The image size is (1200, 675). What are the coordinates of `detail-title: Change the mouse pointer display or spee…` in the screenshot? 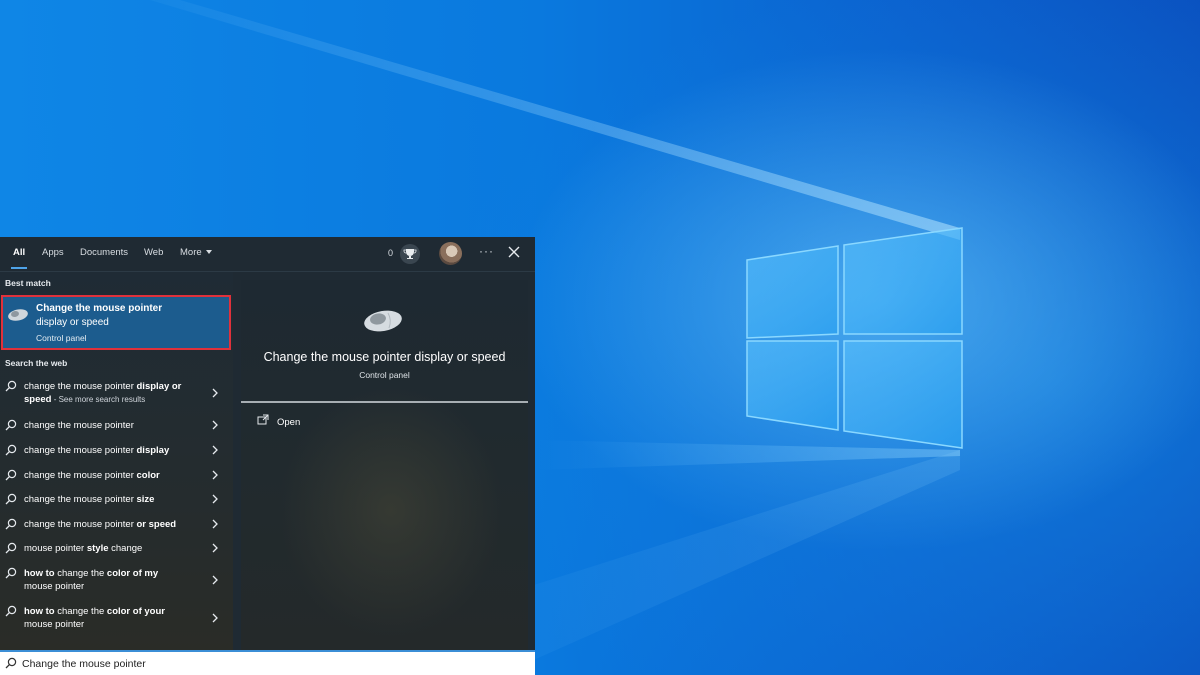 It's located at (384, 357).